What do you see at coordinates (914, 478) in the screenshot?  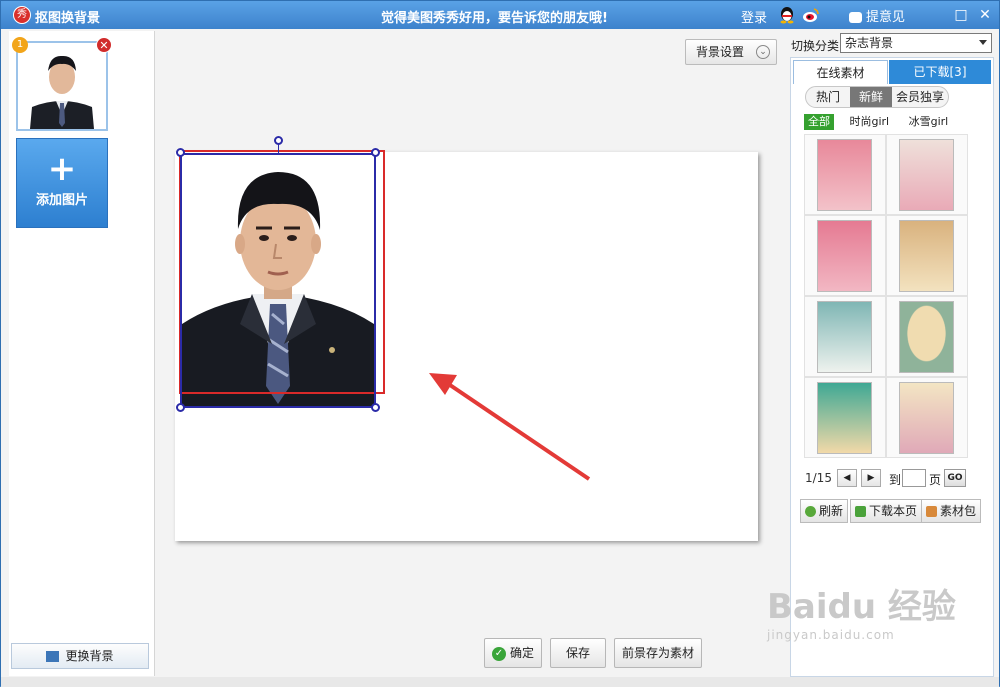 I see `page-number-input` at bounding box center [914, 478].